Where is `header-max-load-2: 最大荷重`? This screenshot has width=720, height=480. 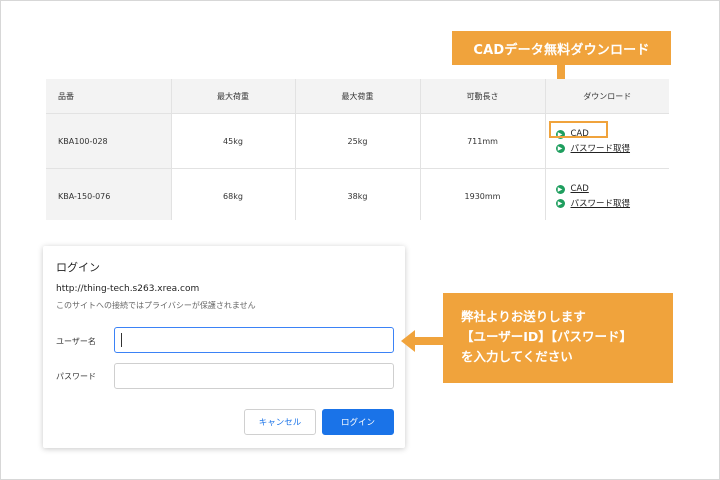 header-max-load-2: 最大荷重 is located at coordinates (358, 96).